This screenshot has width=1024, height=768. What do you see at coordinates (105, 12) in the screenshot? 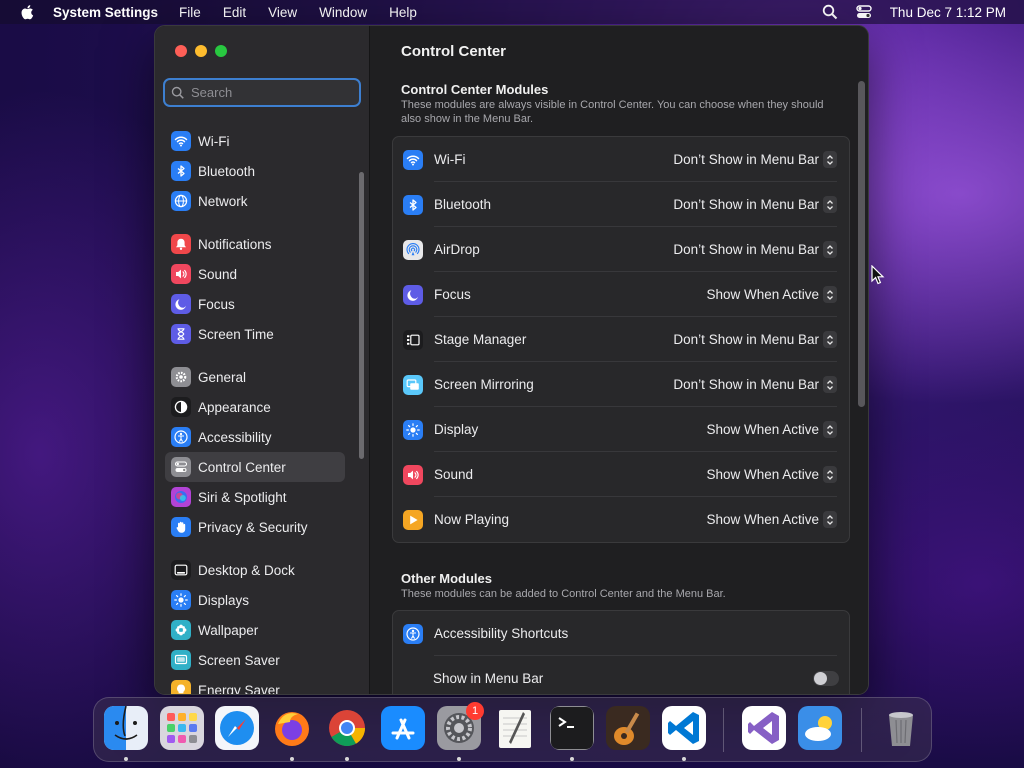
I see `menu-app-name: System Settings` at bounding box center [105, 12].